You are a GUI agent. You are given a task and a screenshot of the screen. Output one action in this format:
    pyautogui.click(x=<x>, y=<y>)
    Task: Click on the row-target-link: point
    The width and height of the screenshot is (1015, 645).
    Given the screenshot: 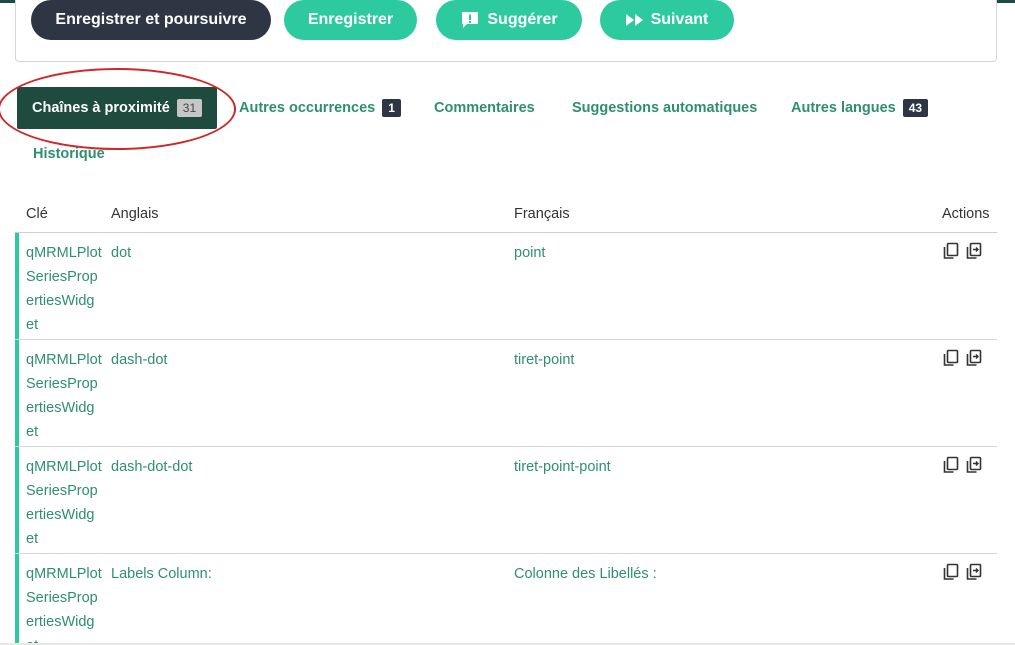 What is the action you would take?
    pyautogui.click(x=529, y=253)
    